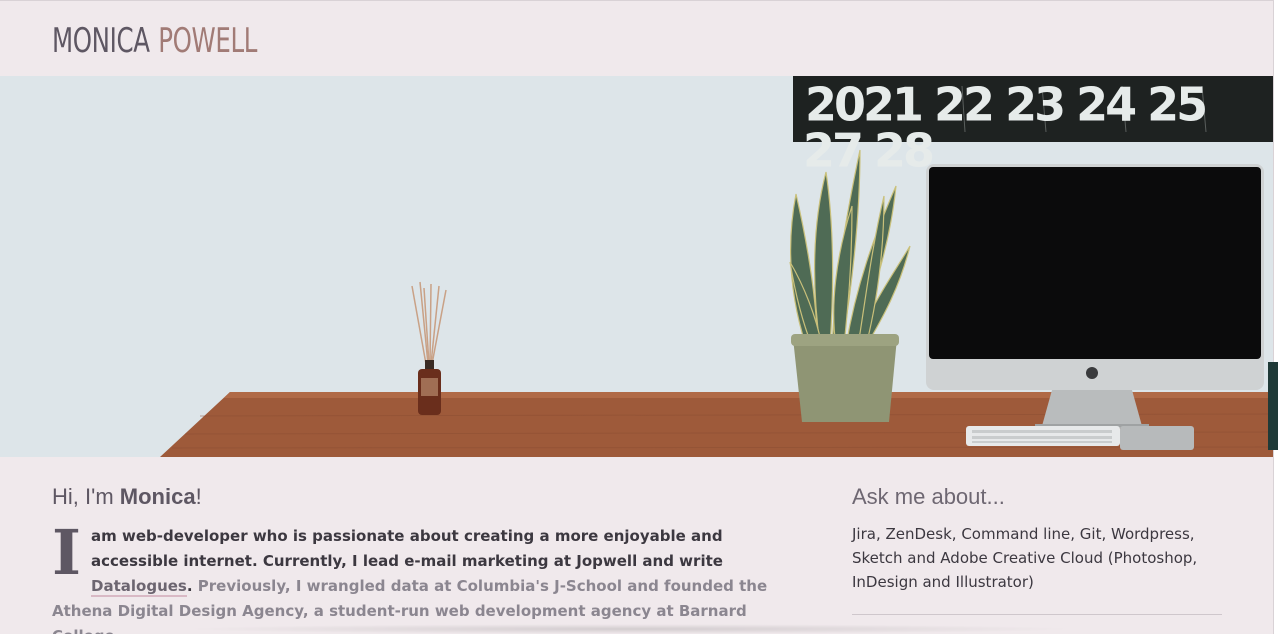  What do you see at coordinates (1037, 614) in the screenshot?
I see `ask-me-about-divider` at bounding box center [1037, 614].